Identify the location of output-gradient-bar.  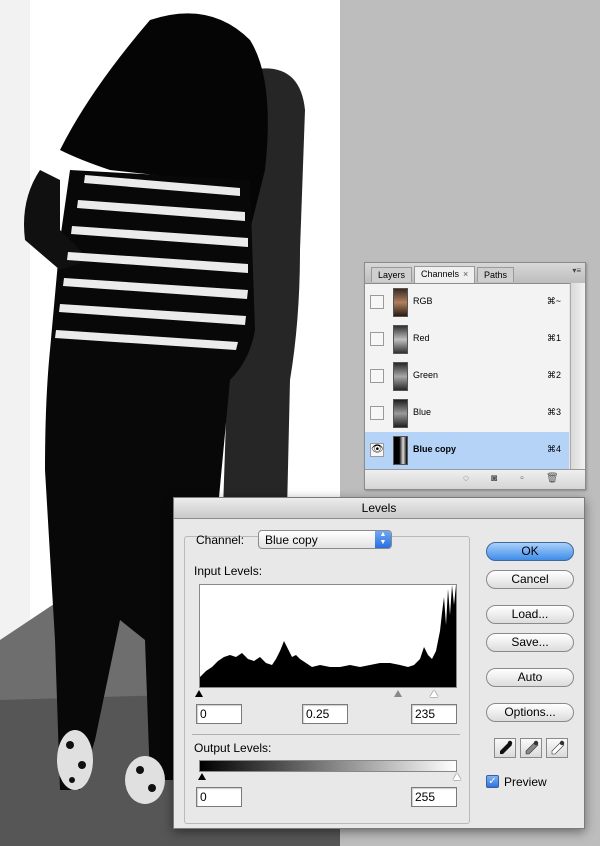
(328, 766).